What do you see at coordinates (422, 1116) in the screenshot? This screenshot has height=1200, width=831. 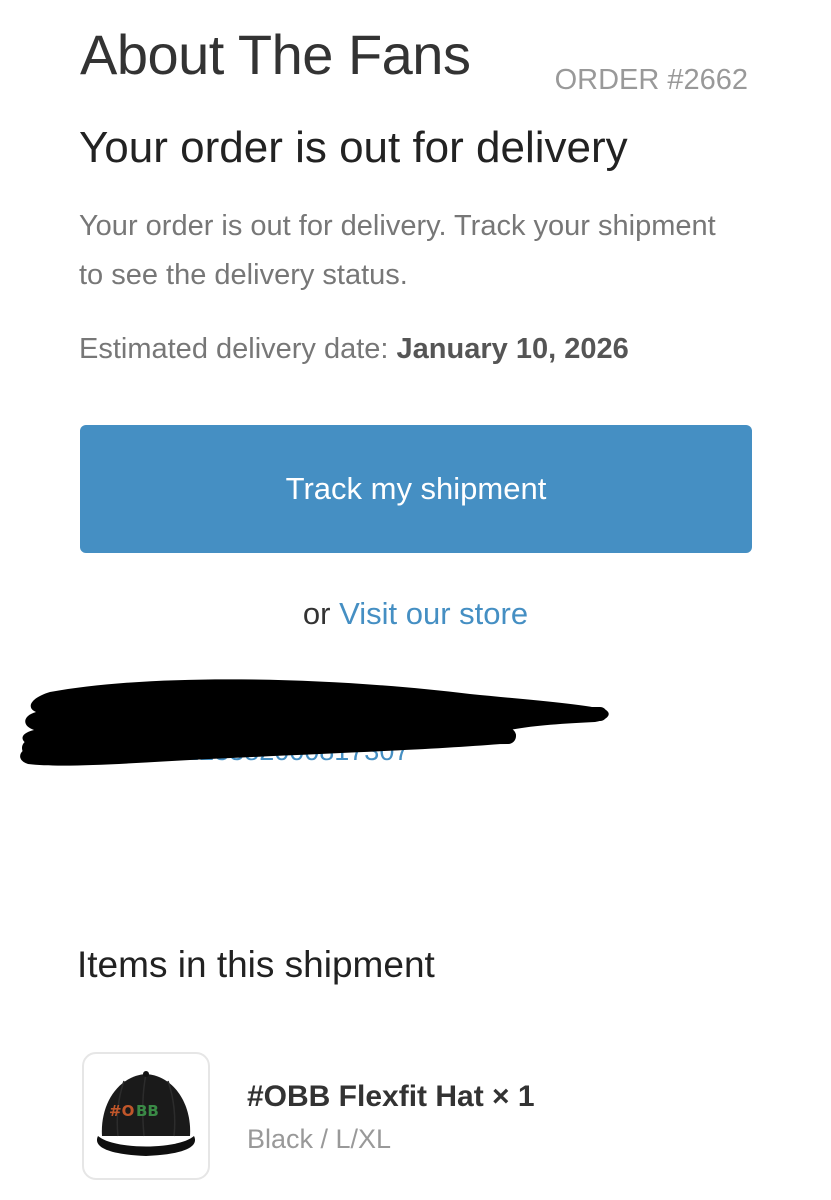 I see `shipment-item: #O BB #OBB Flexfit Hat × 1 Black / L/XL` at bounding box center [422, 1116].